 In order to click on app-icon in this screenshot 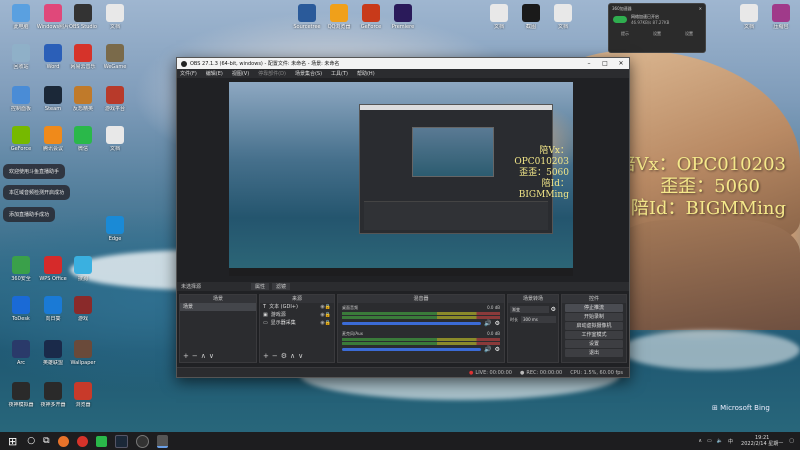, I will do `click(162, 441)`.